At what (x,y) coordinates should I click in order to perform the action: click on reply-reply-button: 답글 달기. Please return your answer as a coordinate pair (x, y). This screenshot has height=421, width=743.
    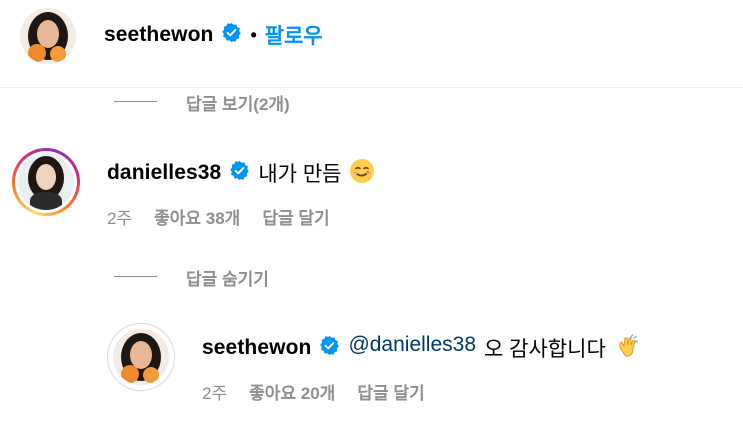
    Looking at the image, I should click on (390, 391).